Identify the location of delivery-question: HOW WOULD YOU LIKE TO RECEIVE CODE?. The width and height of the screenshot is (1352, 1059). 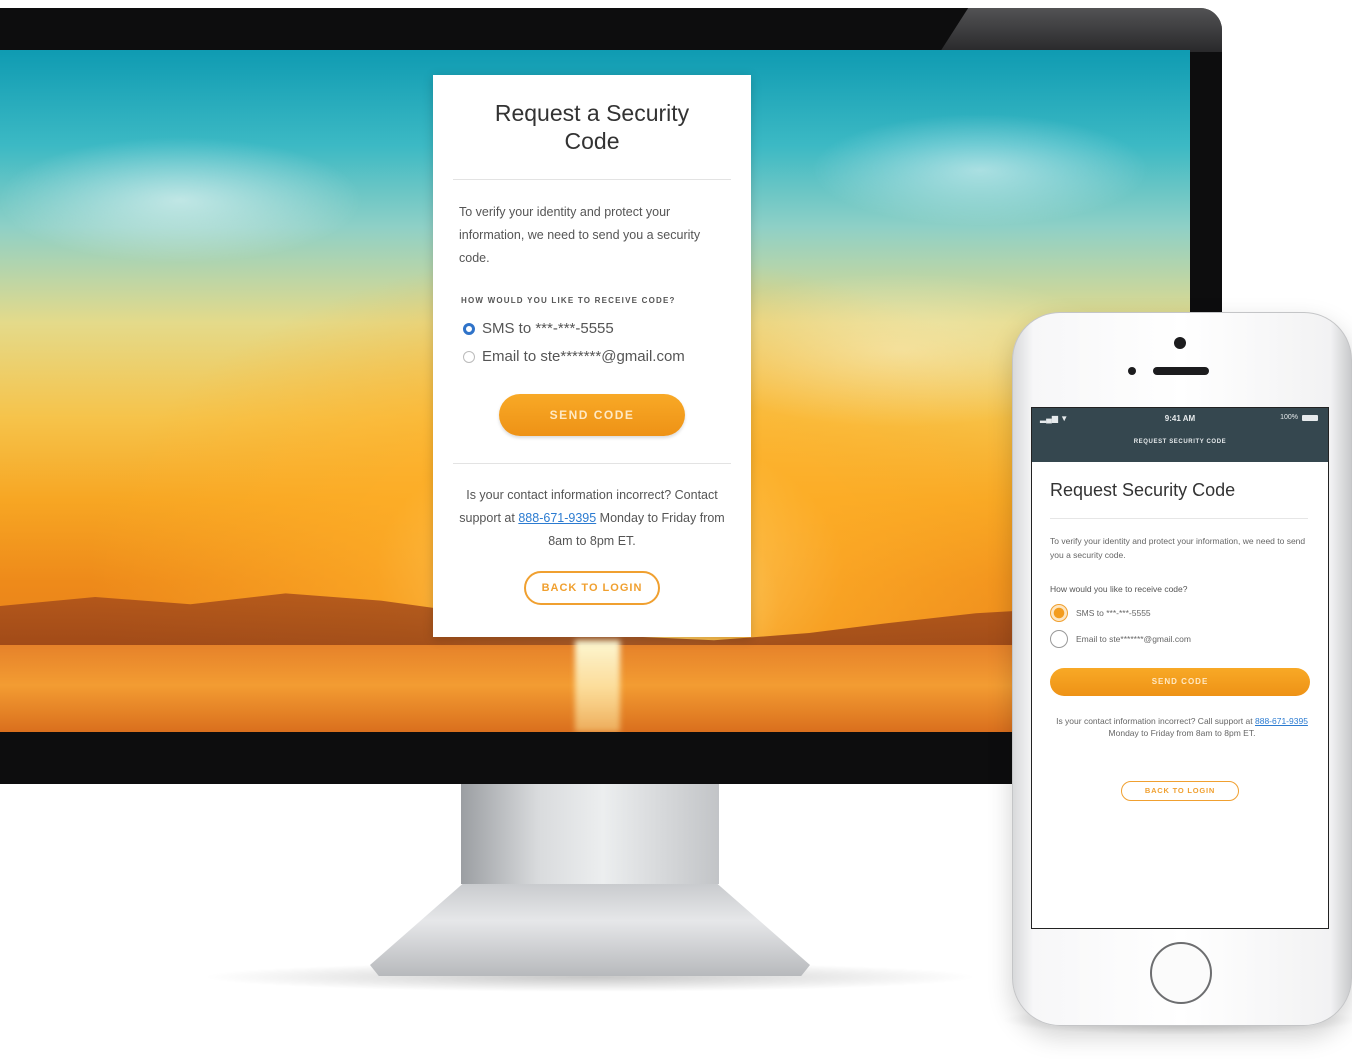
(568, 300).